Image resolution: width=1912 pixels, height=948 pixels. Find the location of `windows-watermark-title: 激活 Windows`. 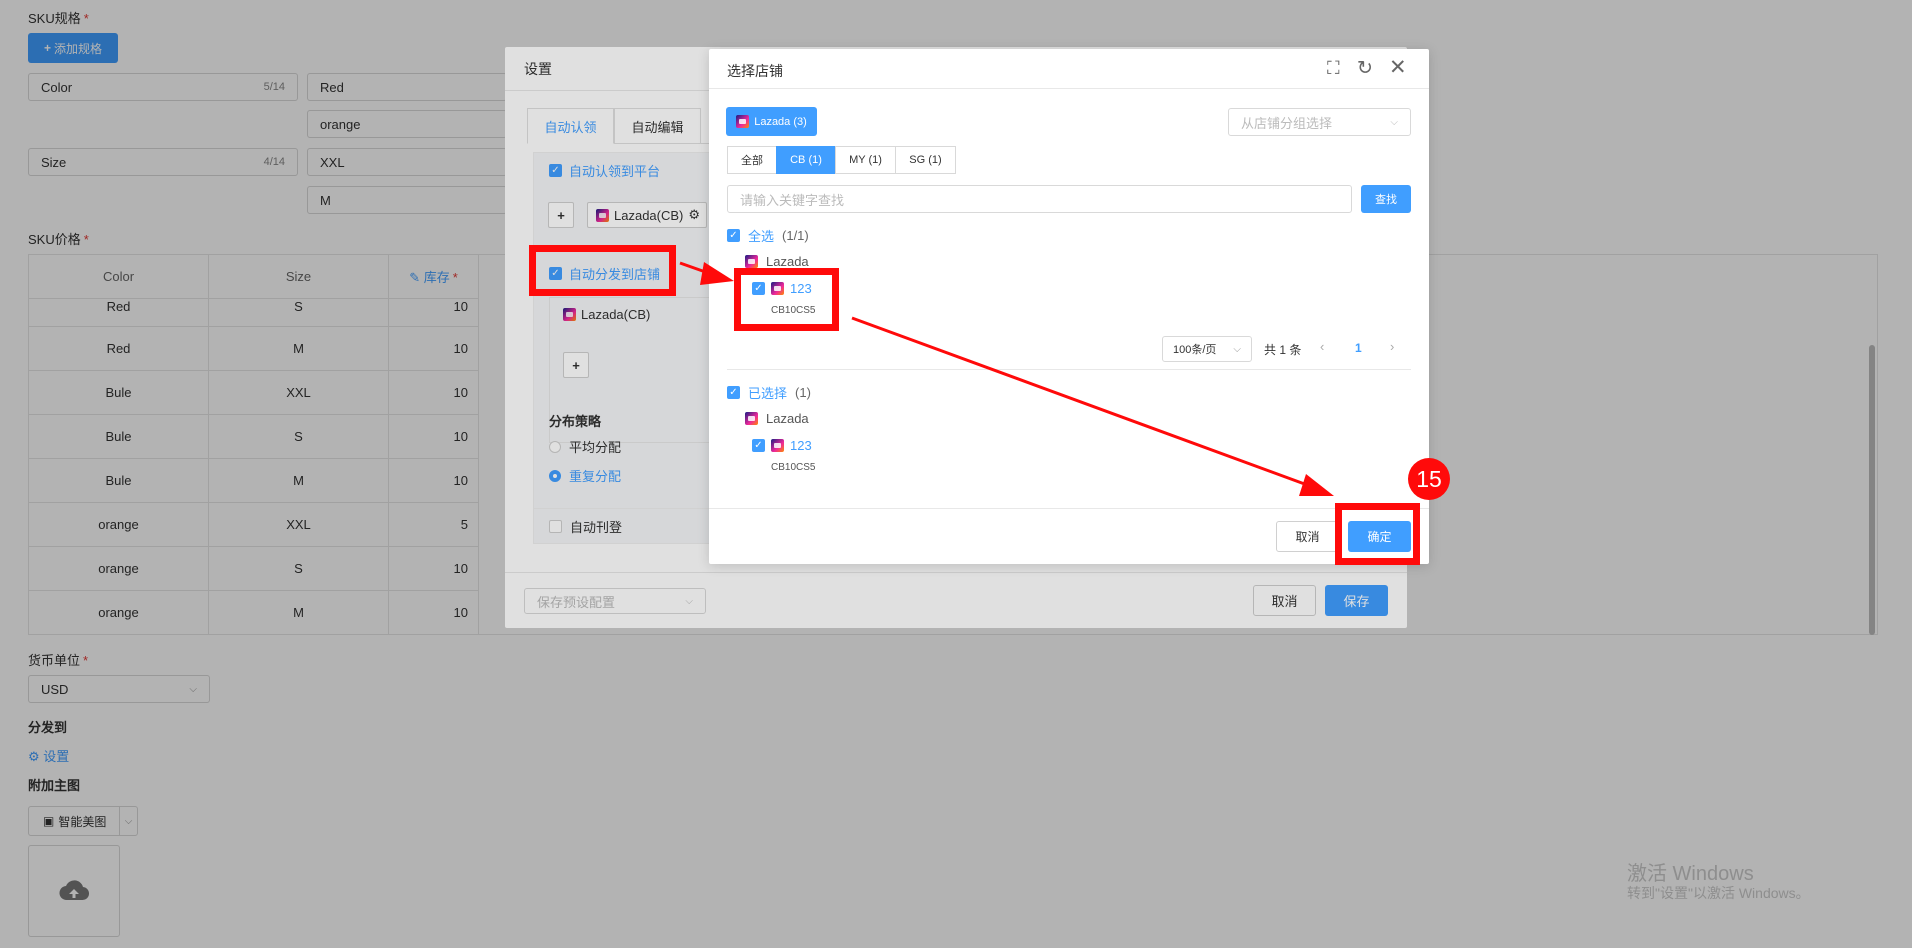

windows-watermark-title: 激活 Windows is located at coordinates (1690, 874).